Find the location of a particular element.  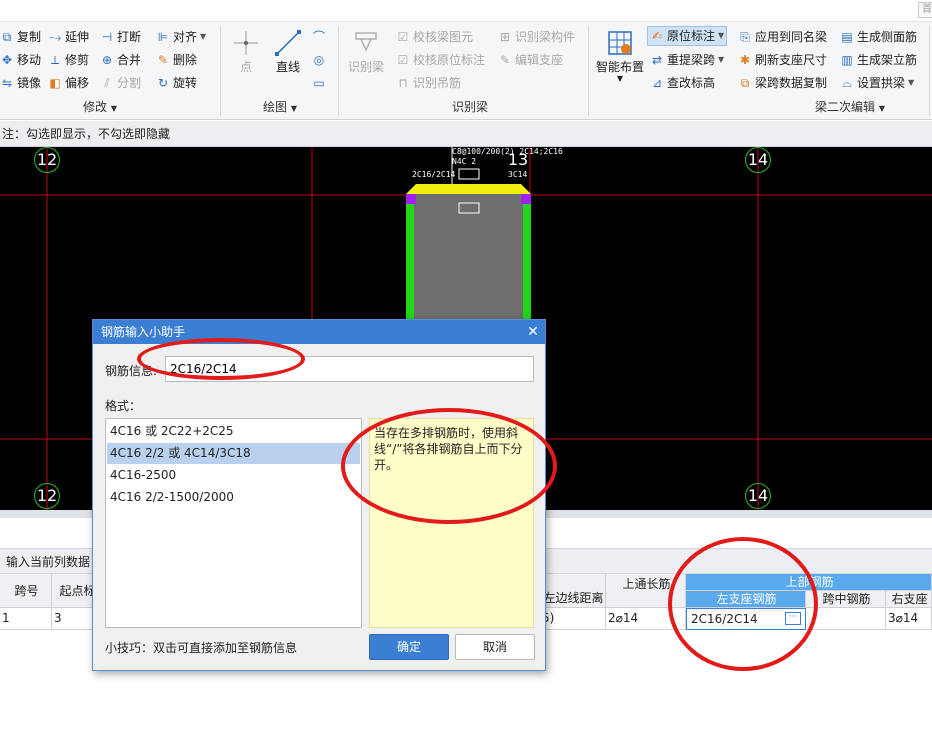

delete-button: ✎ 删除 is located at coordinates (176, 60).